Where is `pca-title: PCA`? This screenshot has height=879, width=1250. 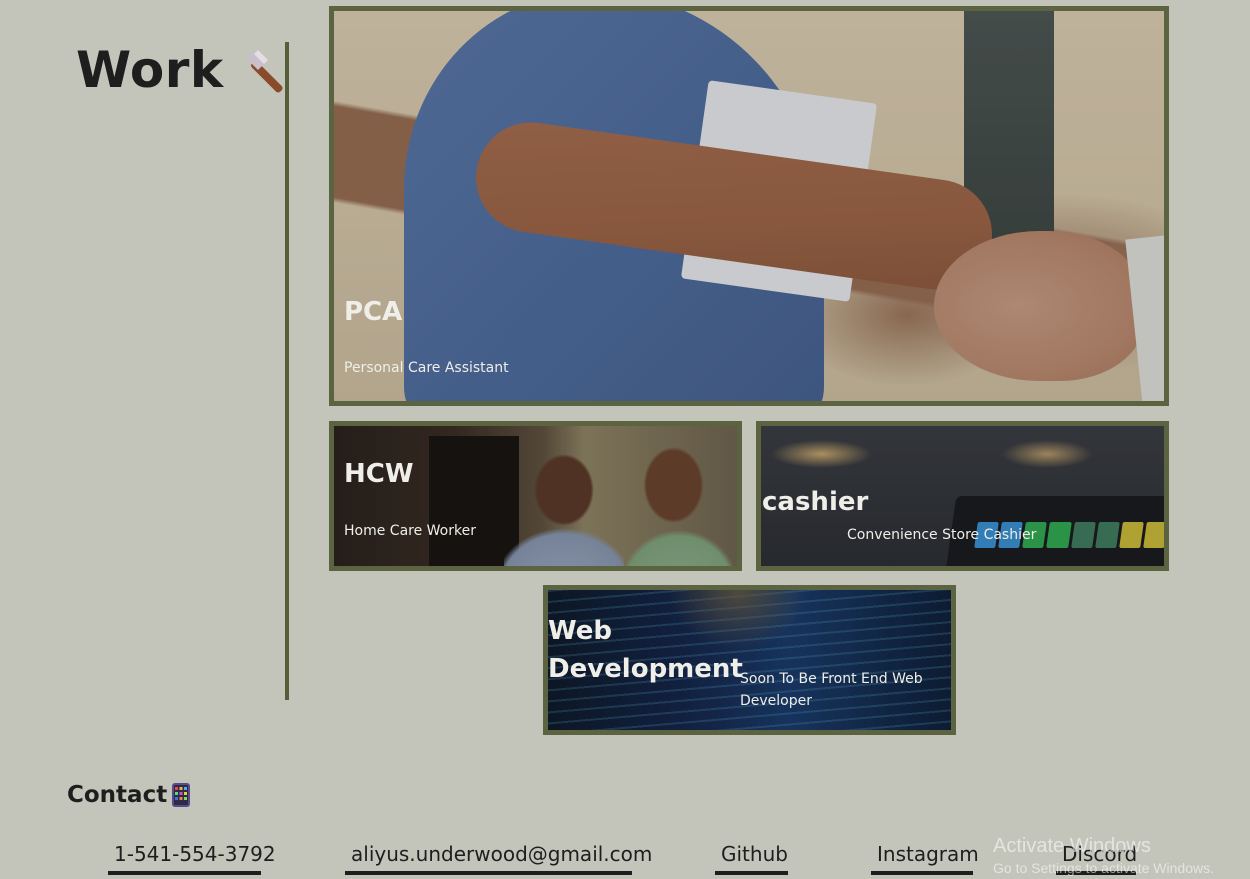
pca-title: PCA is located at coordinates (373, 312).